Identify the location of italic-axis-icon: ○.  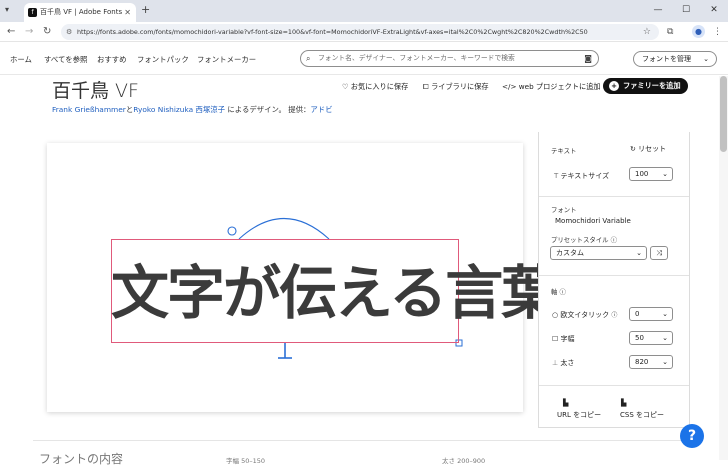
(555, 315).